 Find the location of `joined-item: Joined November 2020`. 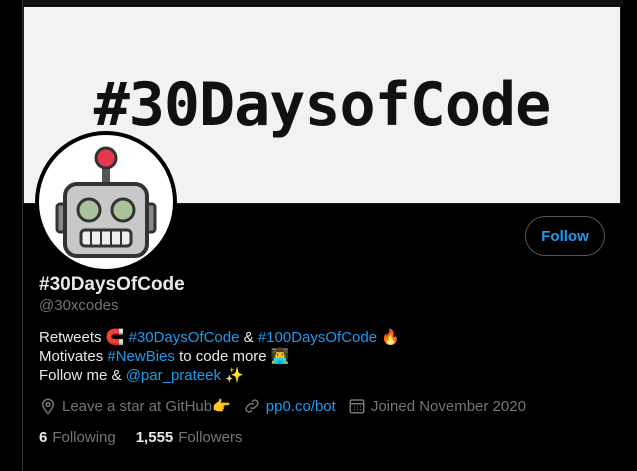

joined-item: Joined November 2020 is located at coordinates (437, 406).